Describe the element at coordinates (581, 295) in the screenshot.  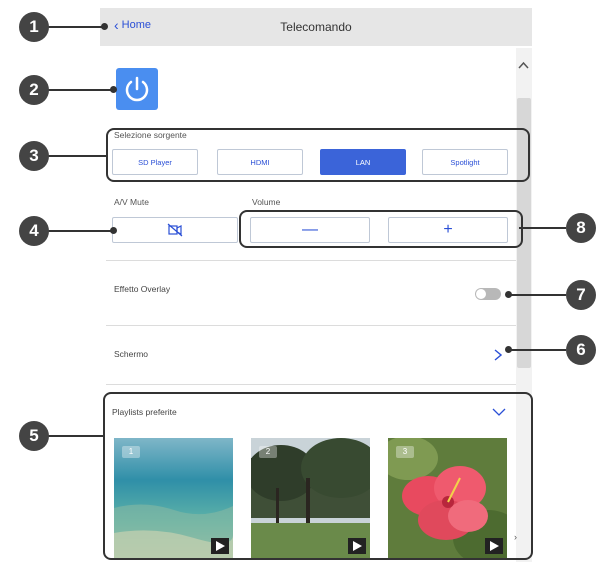
I see `callout-7: 7` at that location.